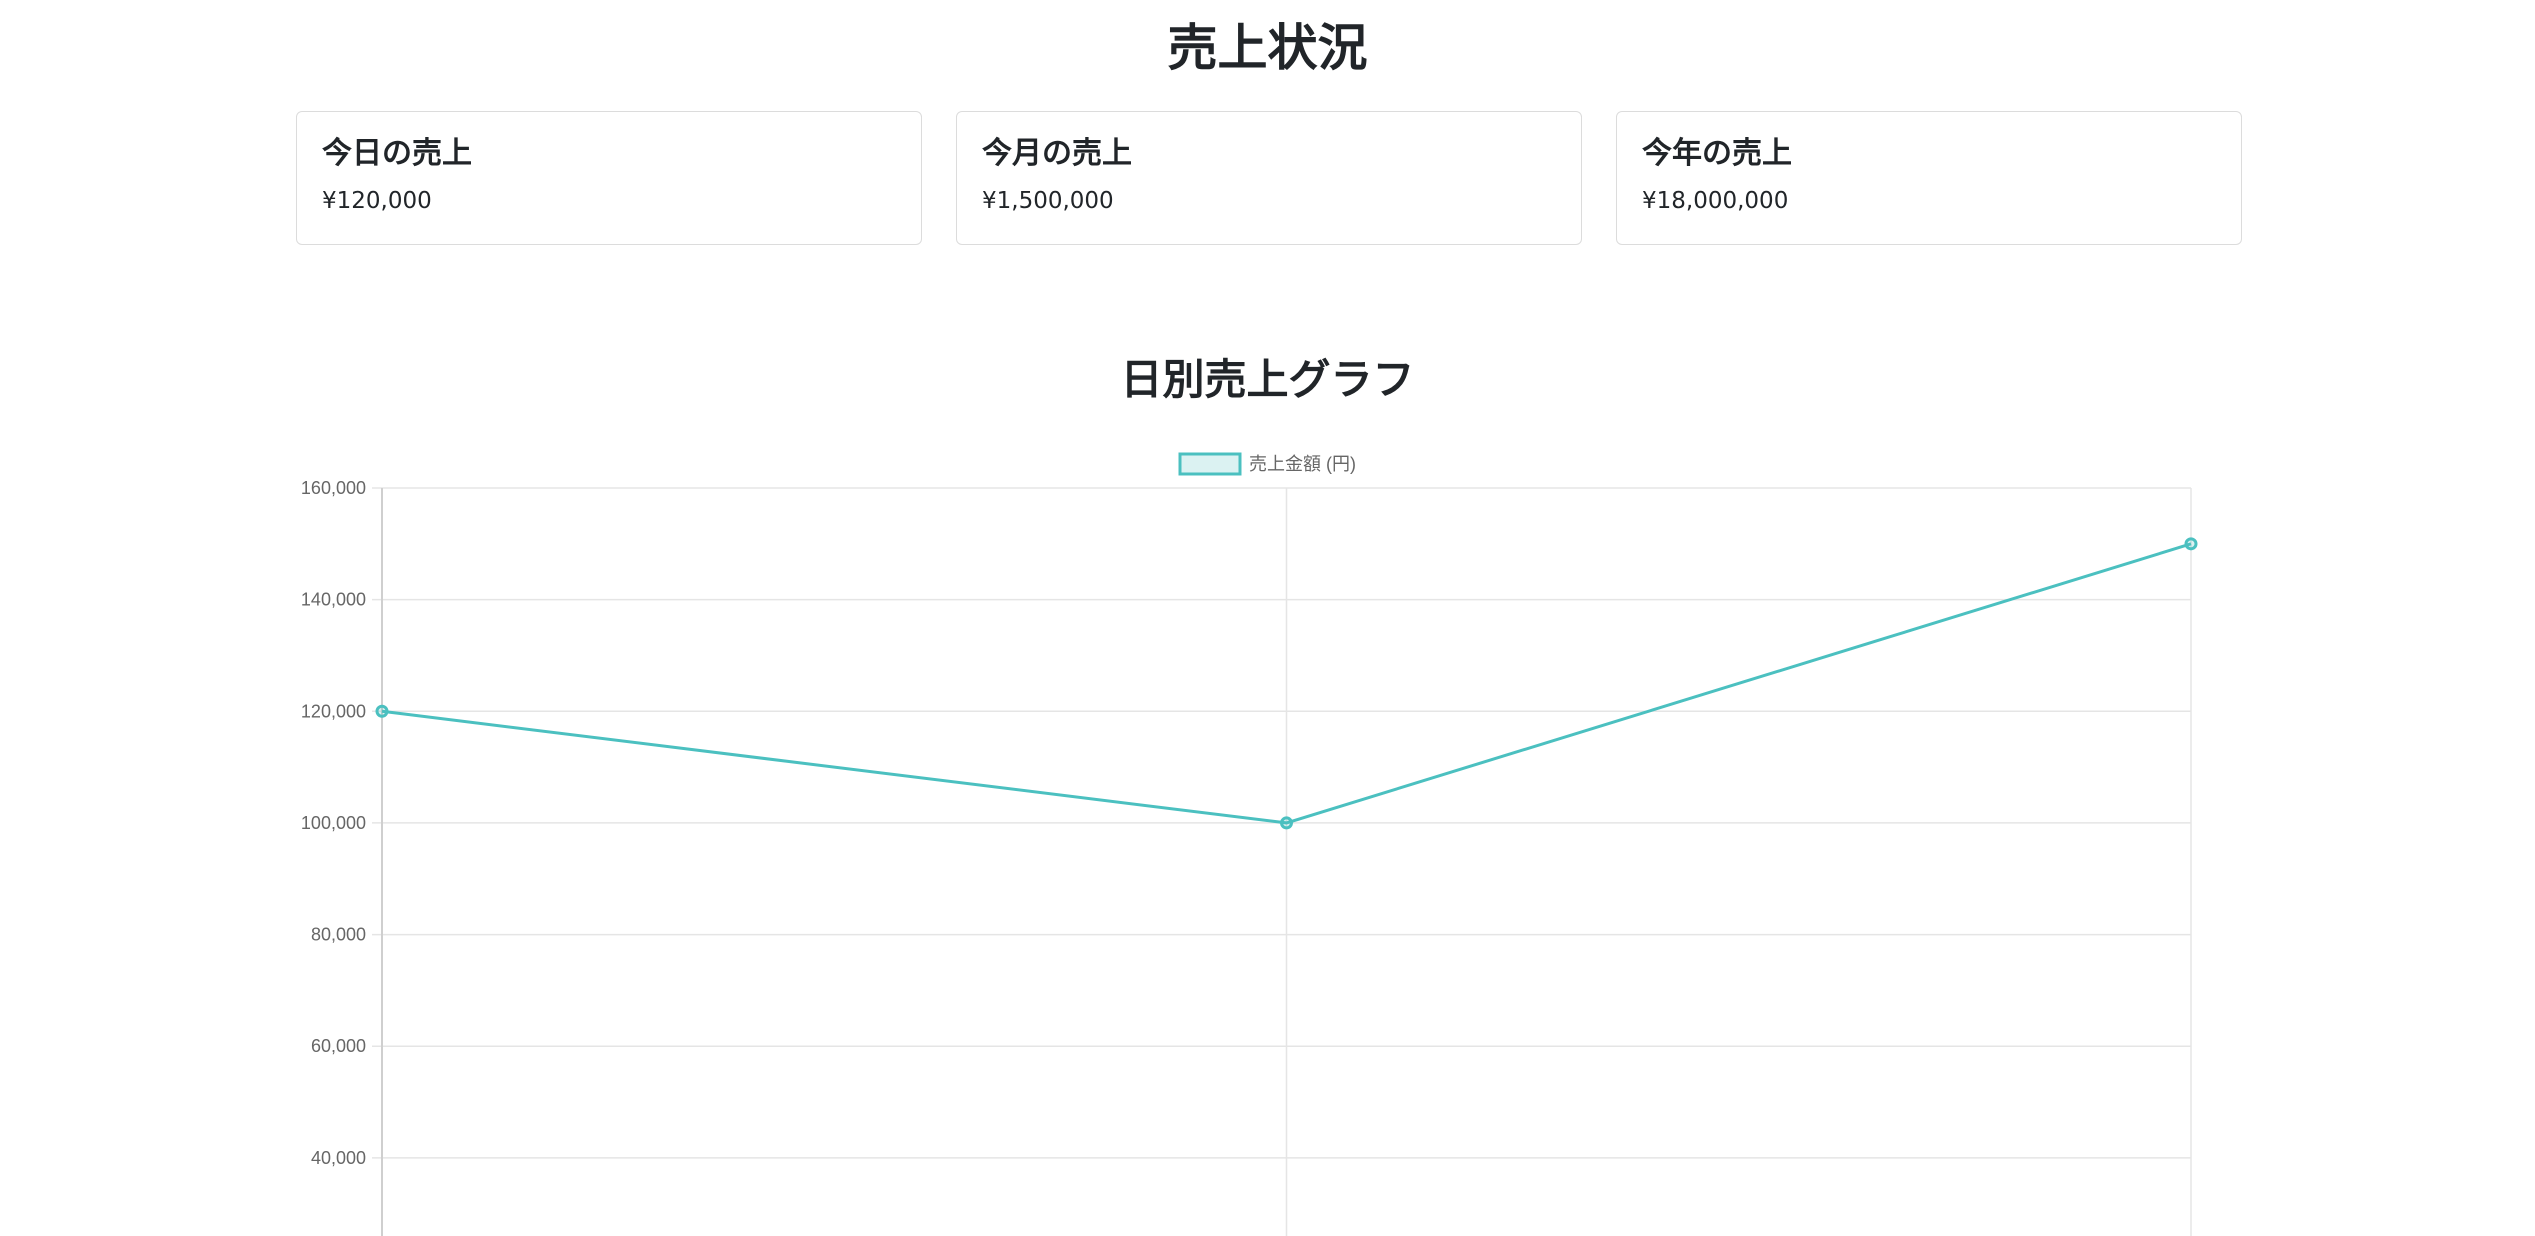 The width and height of the screenshot is (2535, 1236). Describe the element at coordinates (338, 1158) in the screenshot. I see `y-tick-label: 40,000` at that location.